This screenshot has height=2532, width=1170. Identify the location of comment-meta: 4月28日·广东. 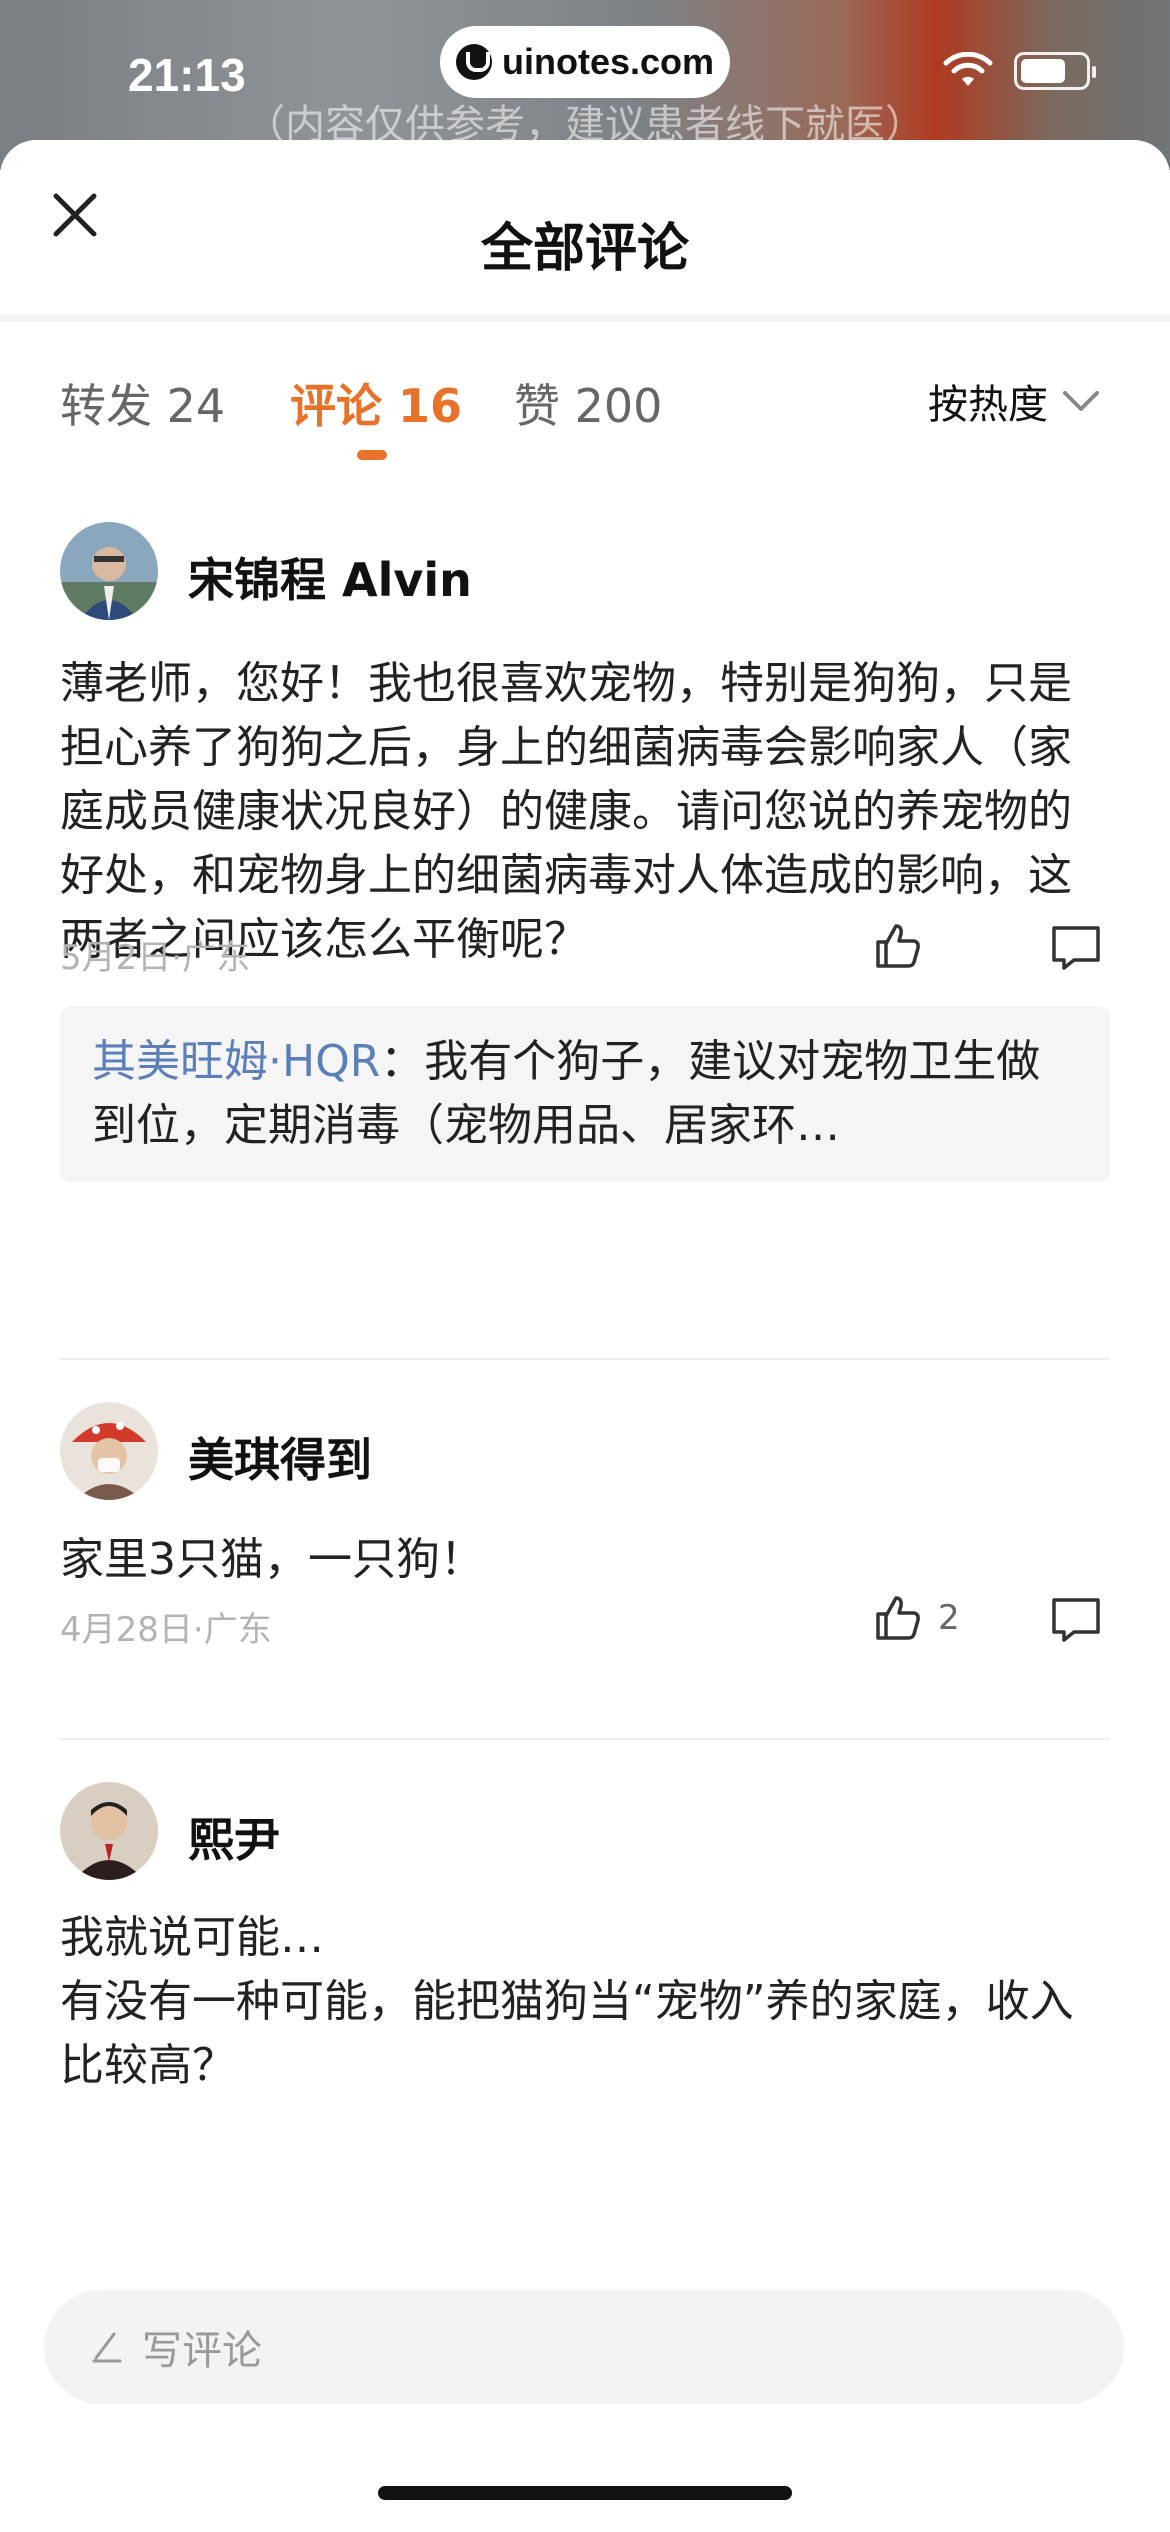
(166, 1630).